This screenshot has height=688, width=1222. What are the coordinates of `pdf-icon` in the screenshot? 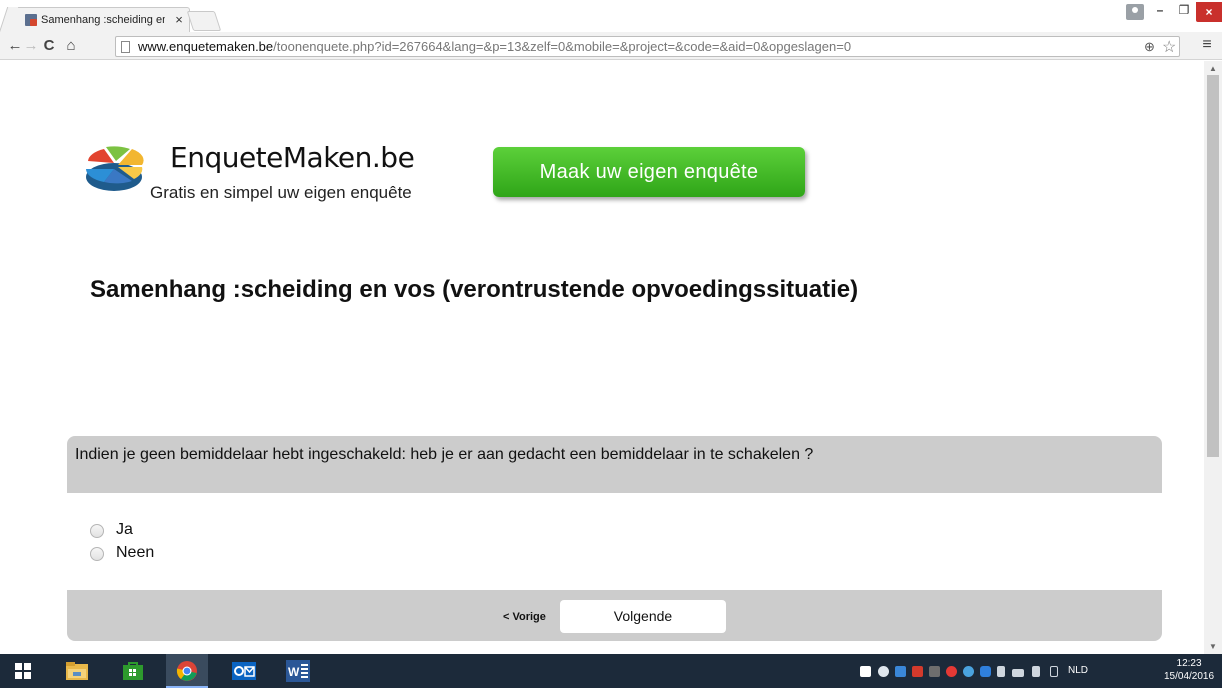 It's located at (917, 671).